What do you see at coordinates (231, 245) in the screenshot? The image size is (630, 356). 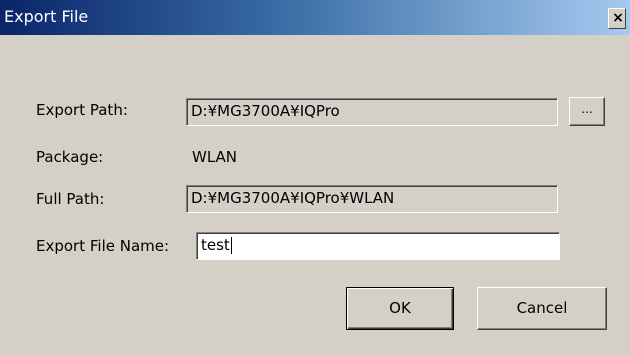 I see `text-caret` at bounding box center [231, 245].